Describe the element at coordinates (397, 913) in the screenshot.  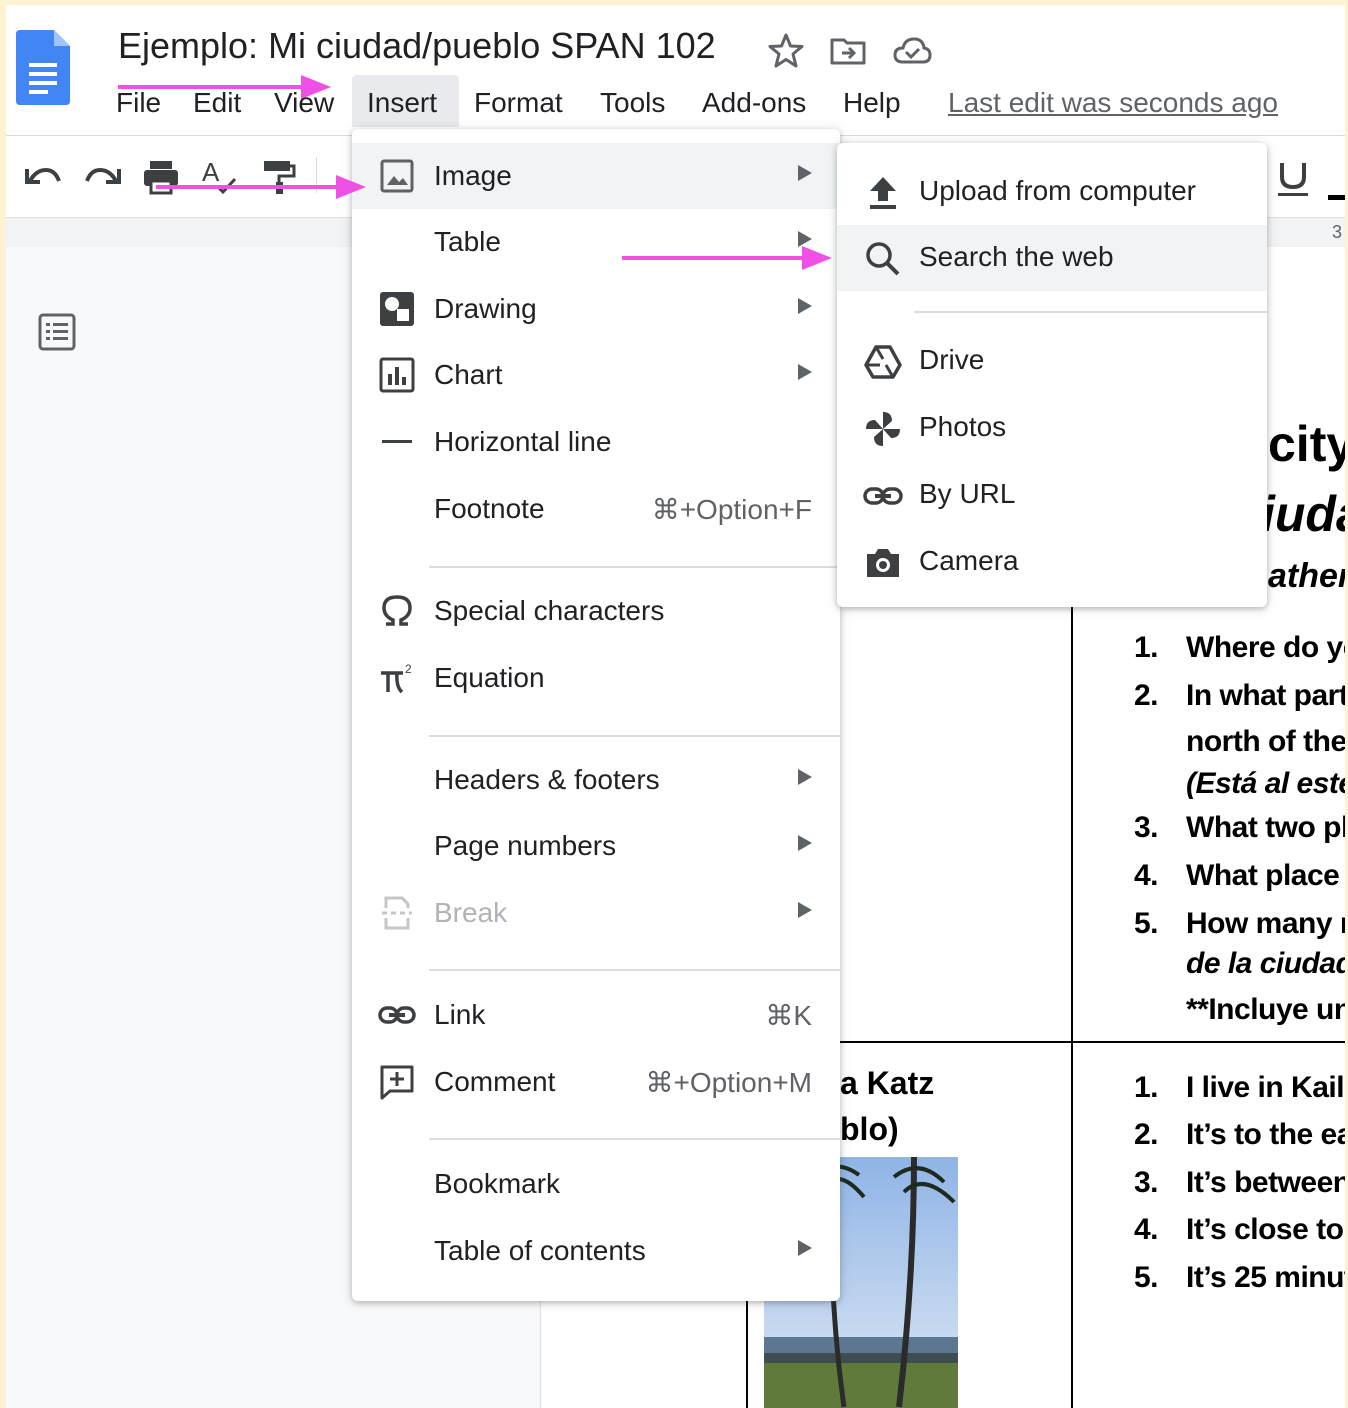
I see `break-icon` at that location.